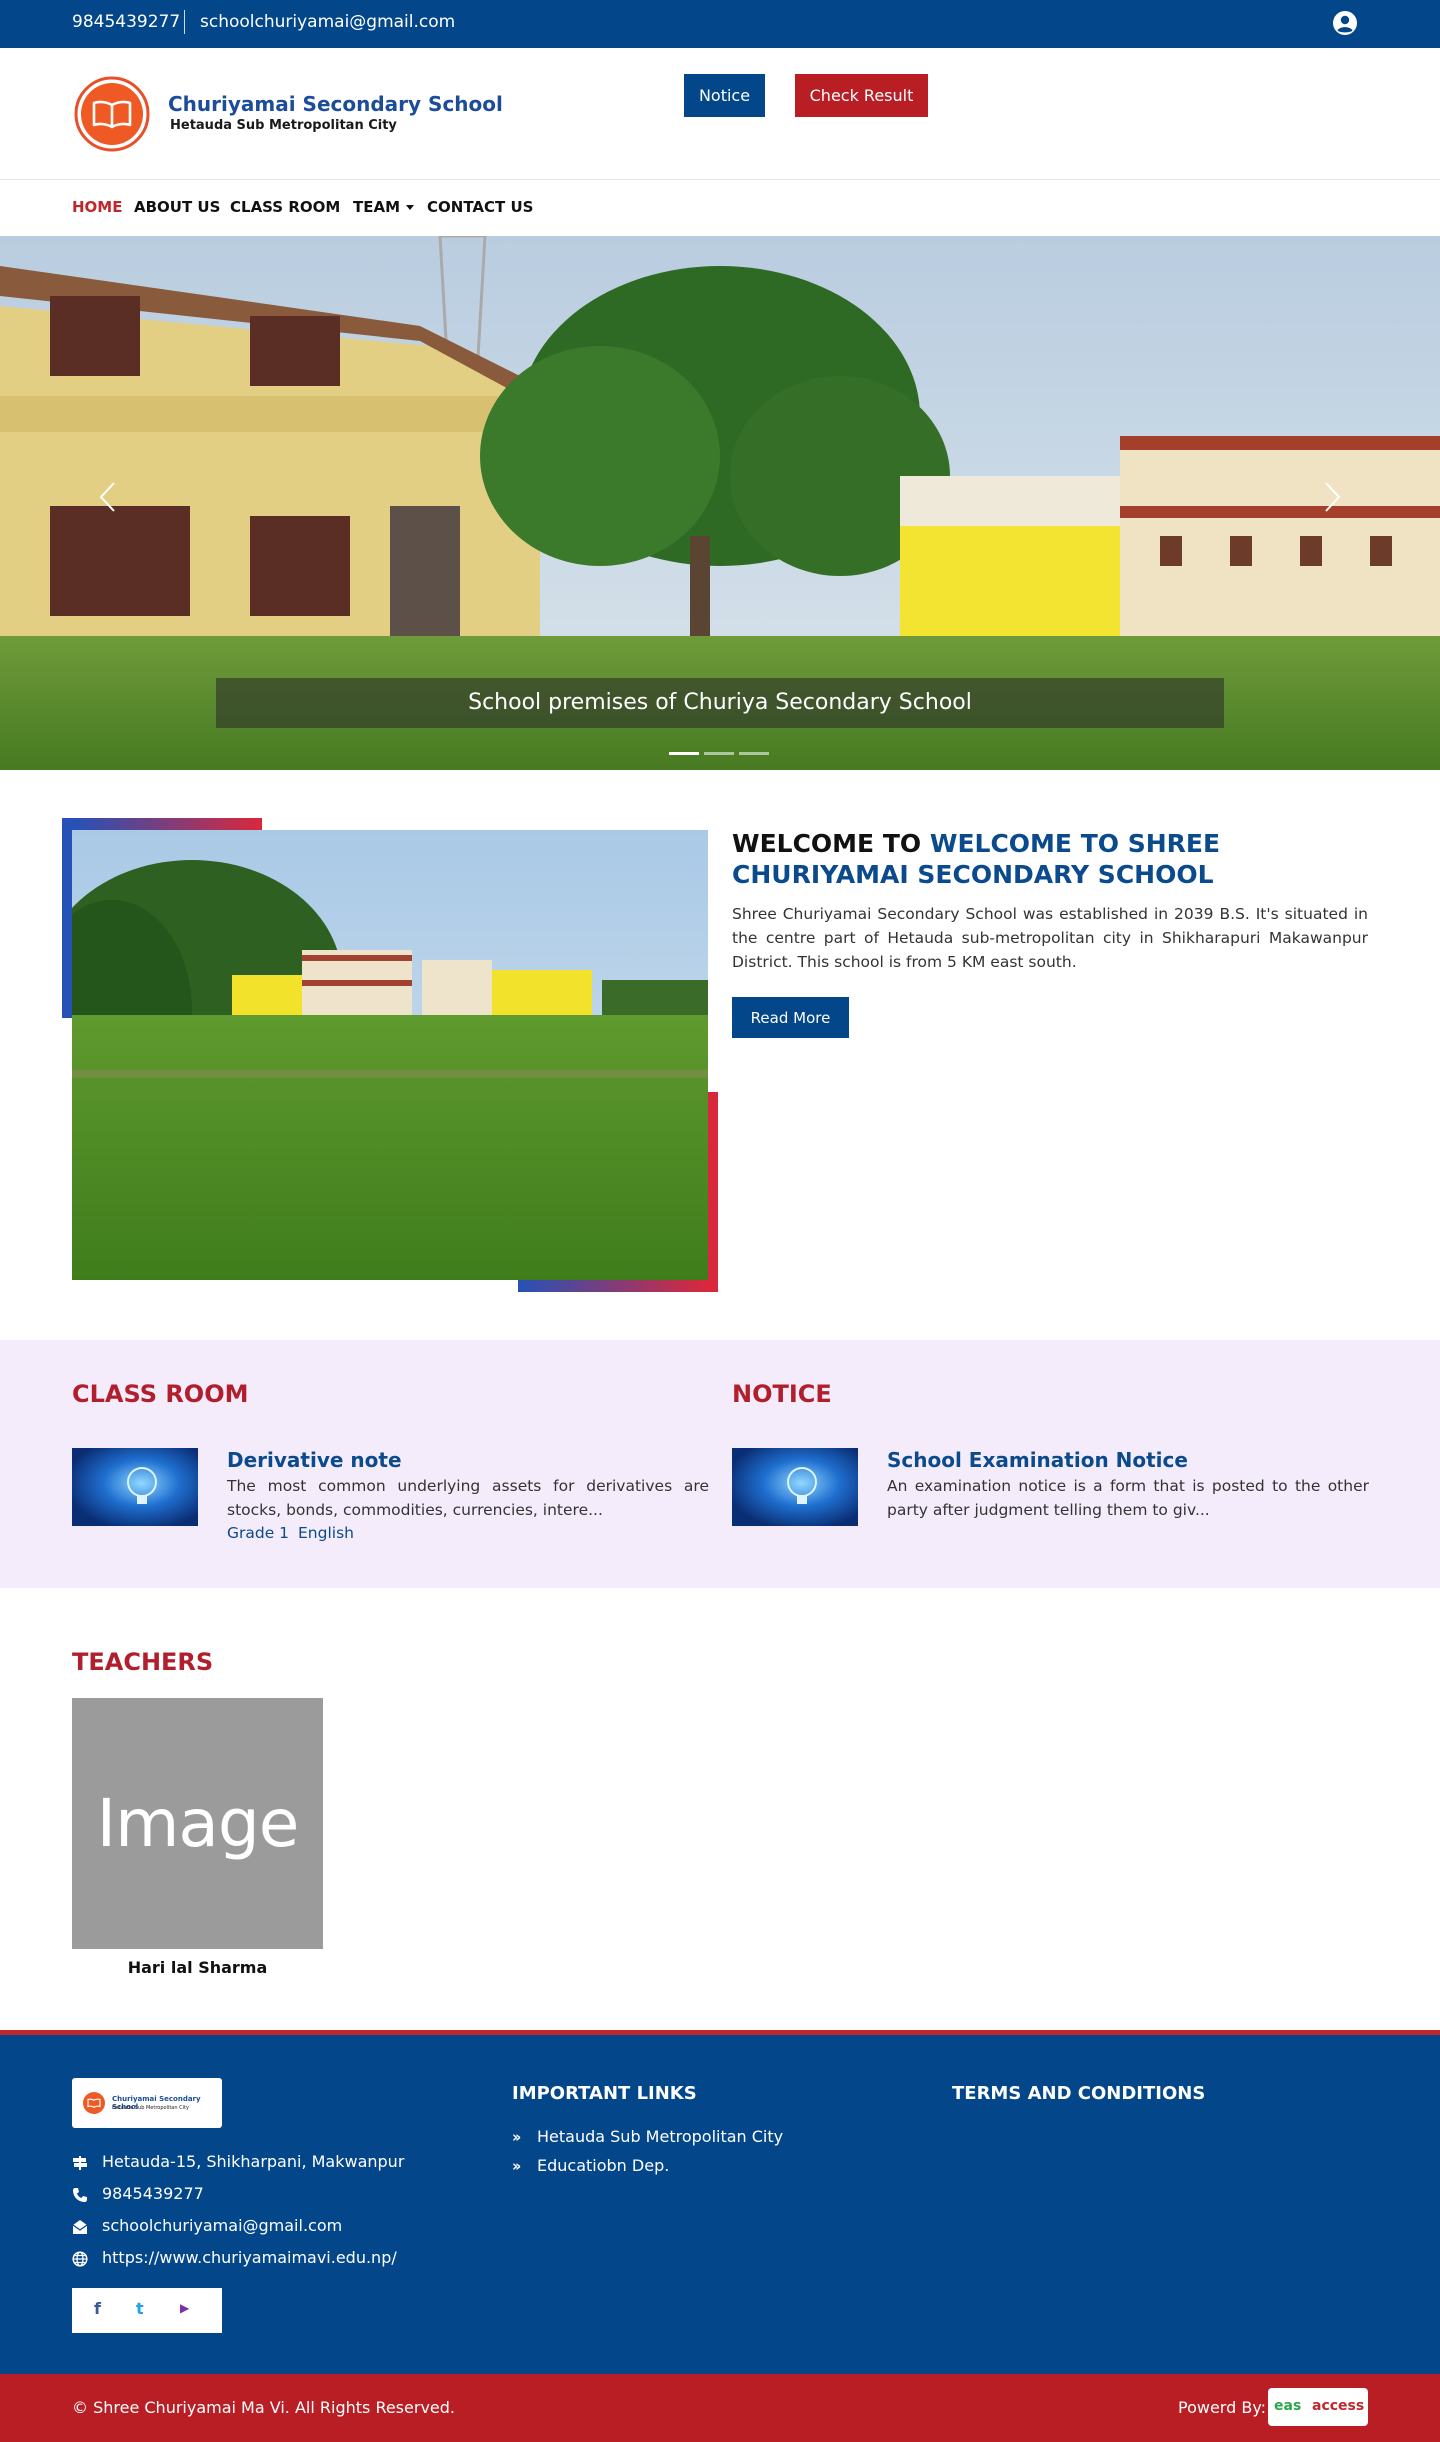 Image resolution: width=1440 pixels, height=2442 pixels. I want to click on school-name: Churiyamai Secondary School, so click(335, 104).